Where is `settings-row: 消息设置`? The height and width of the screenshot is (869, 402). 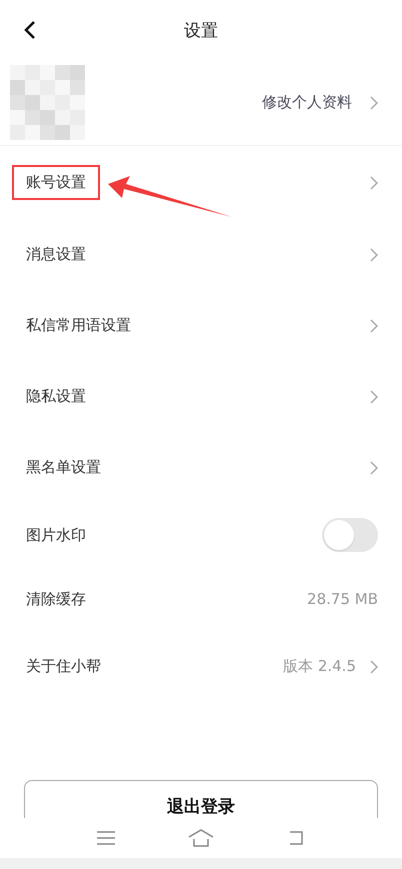 settings-row: 消息设置 is located at coordinates (201, 254).